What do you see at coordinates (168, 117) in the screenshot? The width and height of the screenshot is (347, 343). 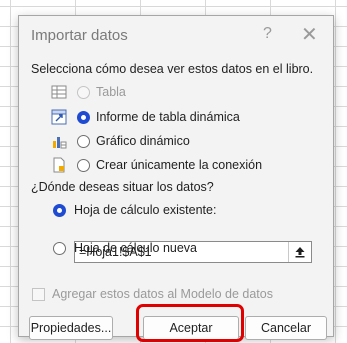 I see `radio-pivot-table-label: Informe de tabla dinámica` at bounding box center [168, 117].